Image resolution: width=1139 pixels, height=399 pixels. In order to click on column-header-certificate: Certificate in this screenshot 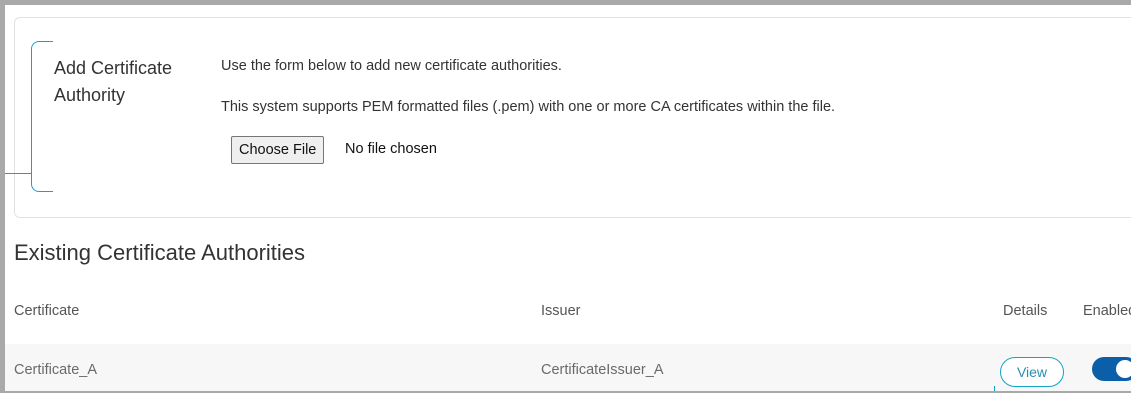, I will do `click(47, 311)`.